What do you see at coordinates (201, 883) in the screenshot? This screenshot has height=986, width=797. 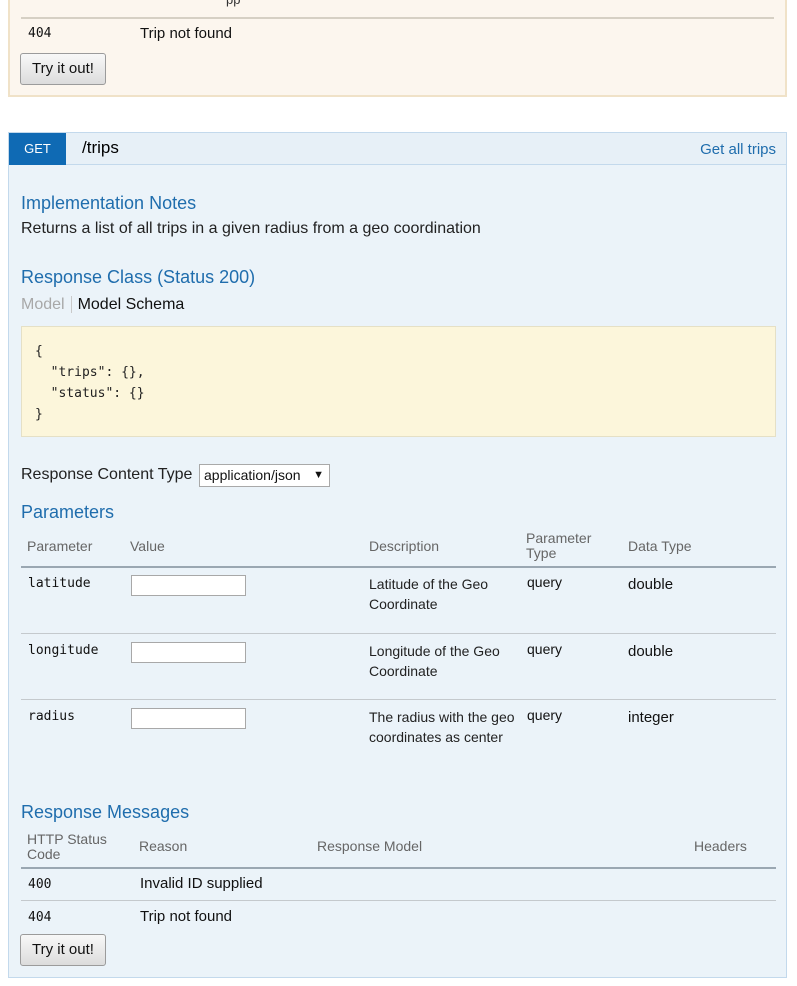 I see `response-reason: Invalid ID supplied` at bounding box center [201, 883].